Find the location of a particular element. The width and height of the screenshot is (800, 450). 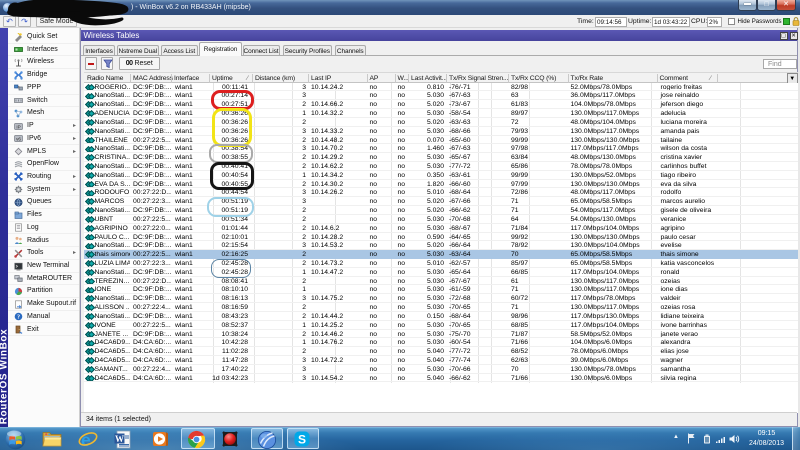

svg-text: W is located at coordinates (119, 438).